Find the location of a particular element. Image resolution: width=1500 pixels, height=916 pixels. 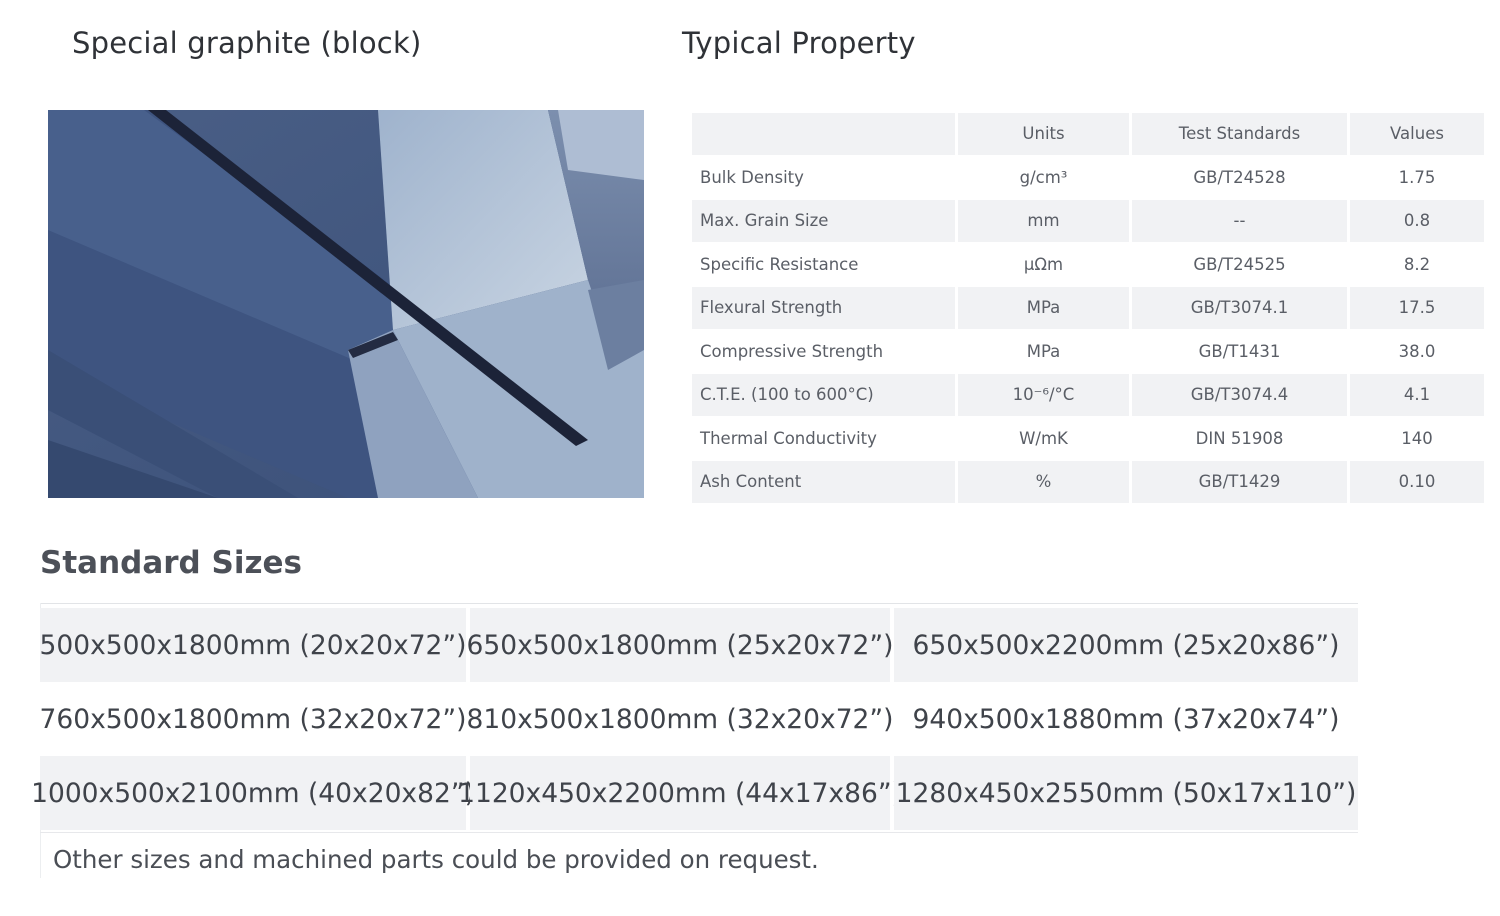

size-cell: 760x500x1800mm (32x20x72”) is located at coordinates (255, 719).